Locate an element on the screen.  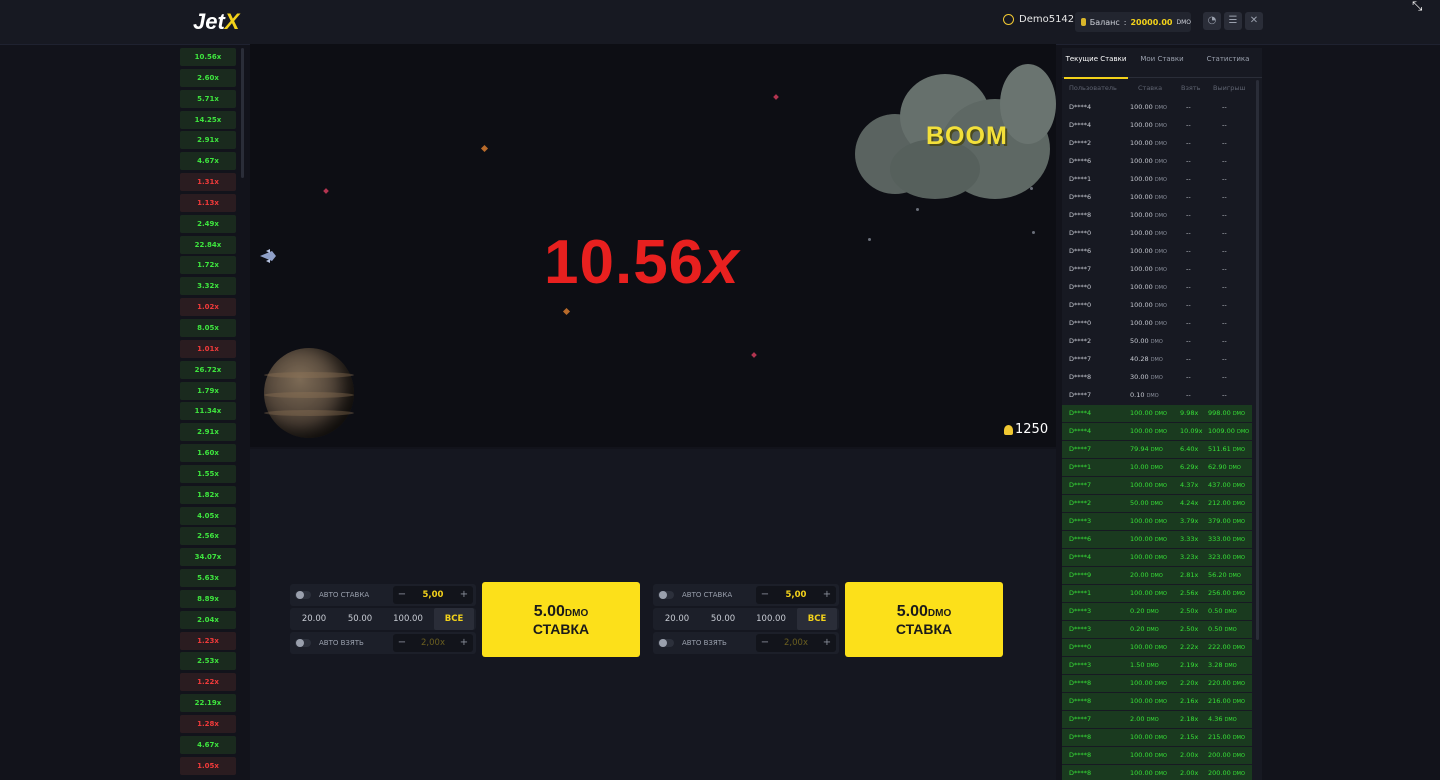
history-item: 11.34x is located at coordinates (208, 411).